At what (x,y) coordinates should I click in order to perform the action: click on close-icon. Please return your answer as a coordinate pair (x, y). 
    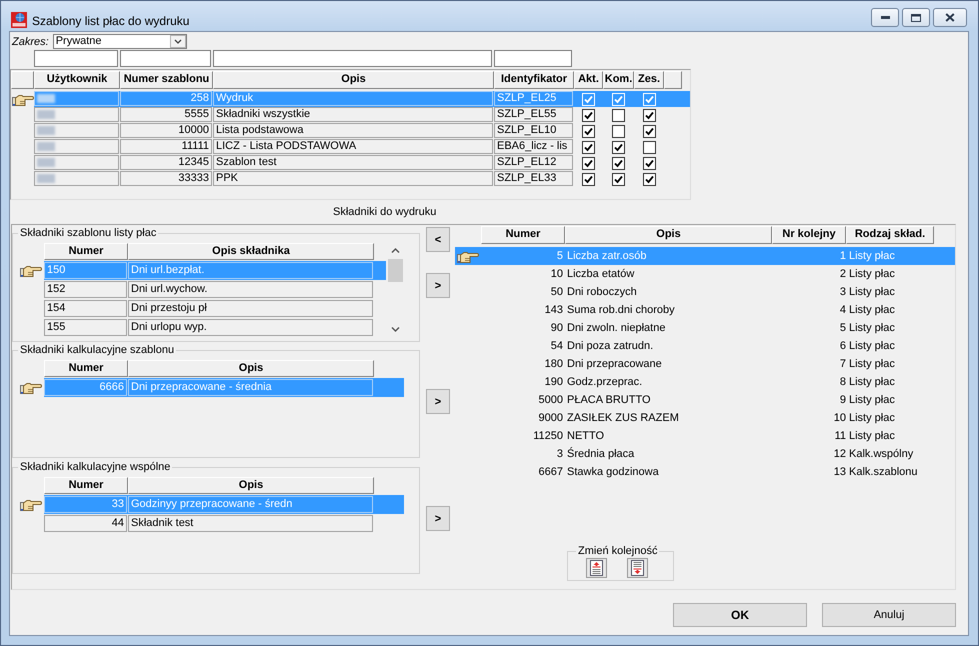
    Looking at the image, I should click on (950, 17).